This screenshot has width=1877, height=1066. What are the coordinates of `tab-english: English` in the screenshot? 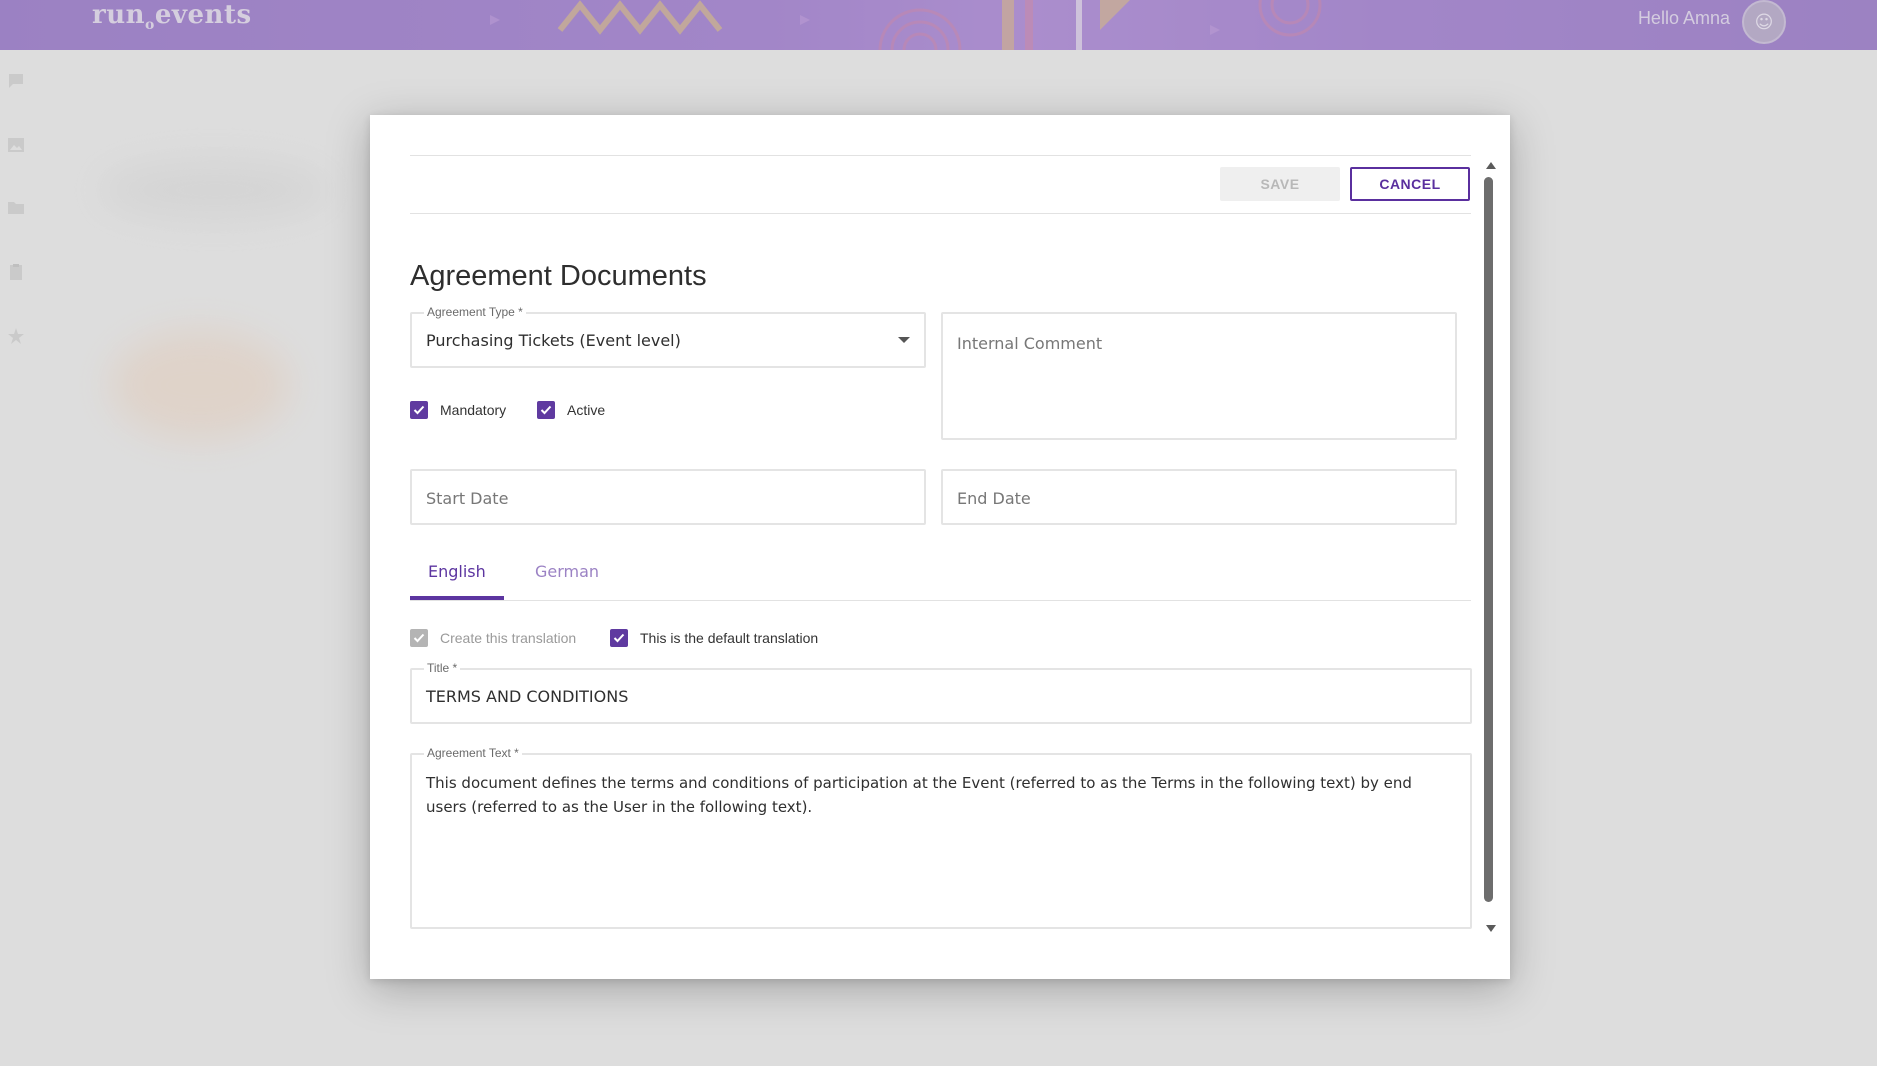 It's located at (457, 581).